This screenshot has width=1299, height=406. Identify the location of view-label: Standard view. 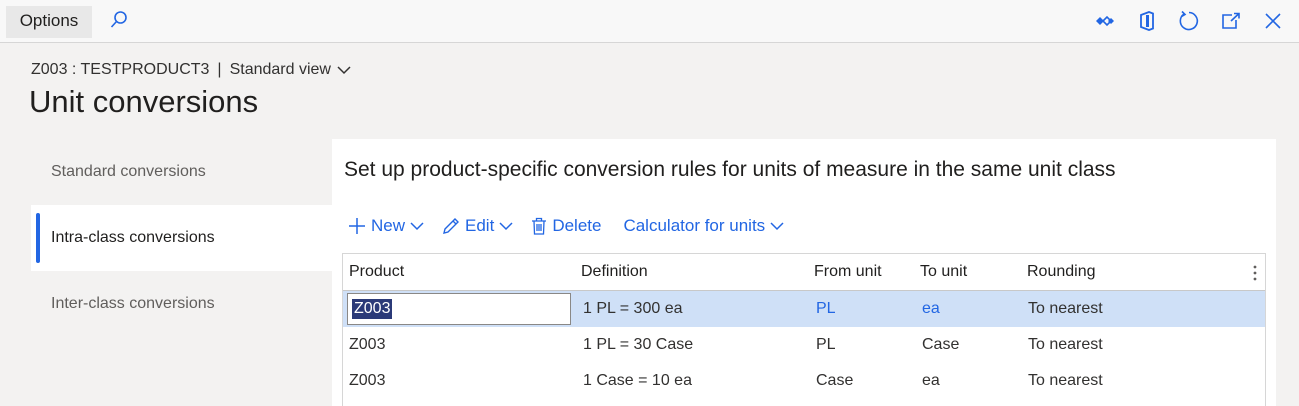
(280, 69).